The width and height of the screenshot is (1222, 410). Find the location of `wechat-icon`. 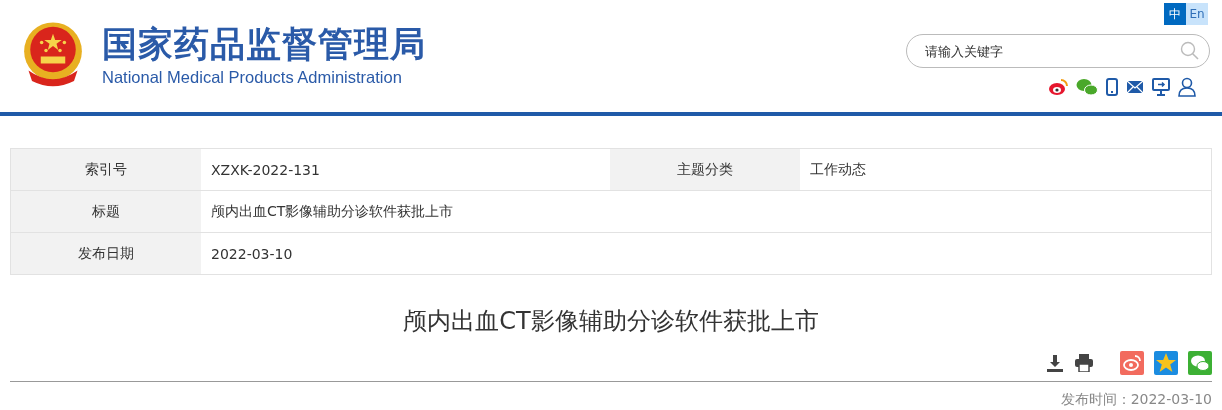

wechat-icon is located at coordinates (1087, 87).